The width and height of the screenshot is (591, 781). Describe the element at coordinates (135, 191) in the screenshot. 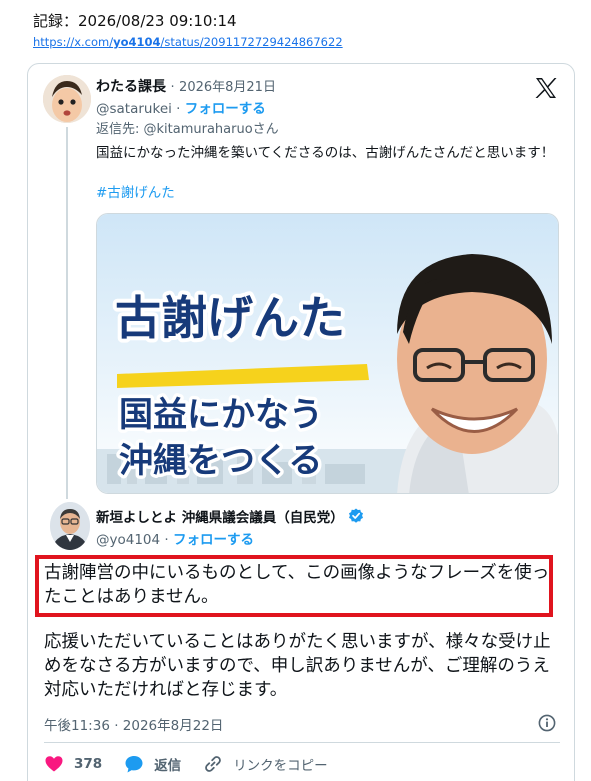

I see `parent-hashtag-link: #古謝げんた` at that location.